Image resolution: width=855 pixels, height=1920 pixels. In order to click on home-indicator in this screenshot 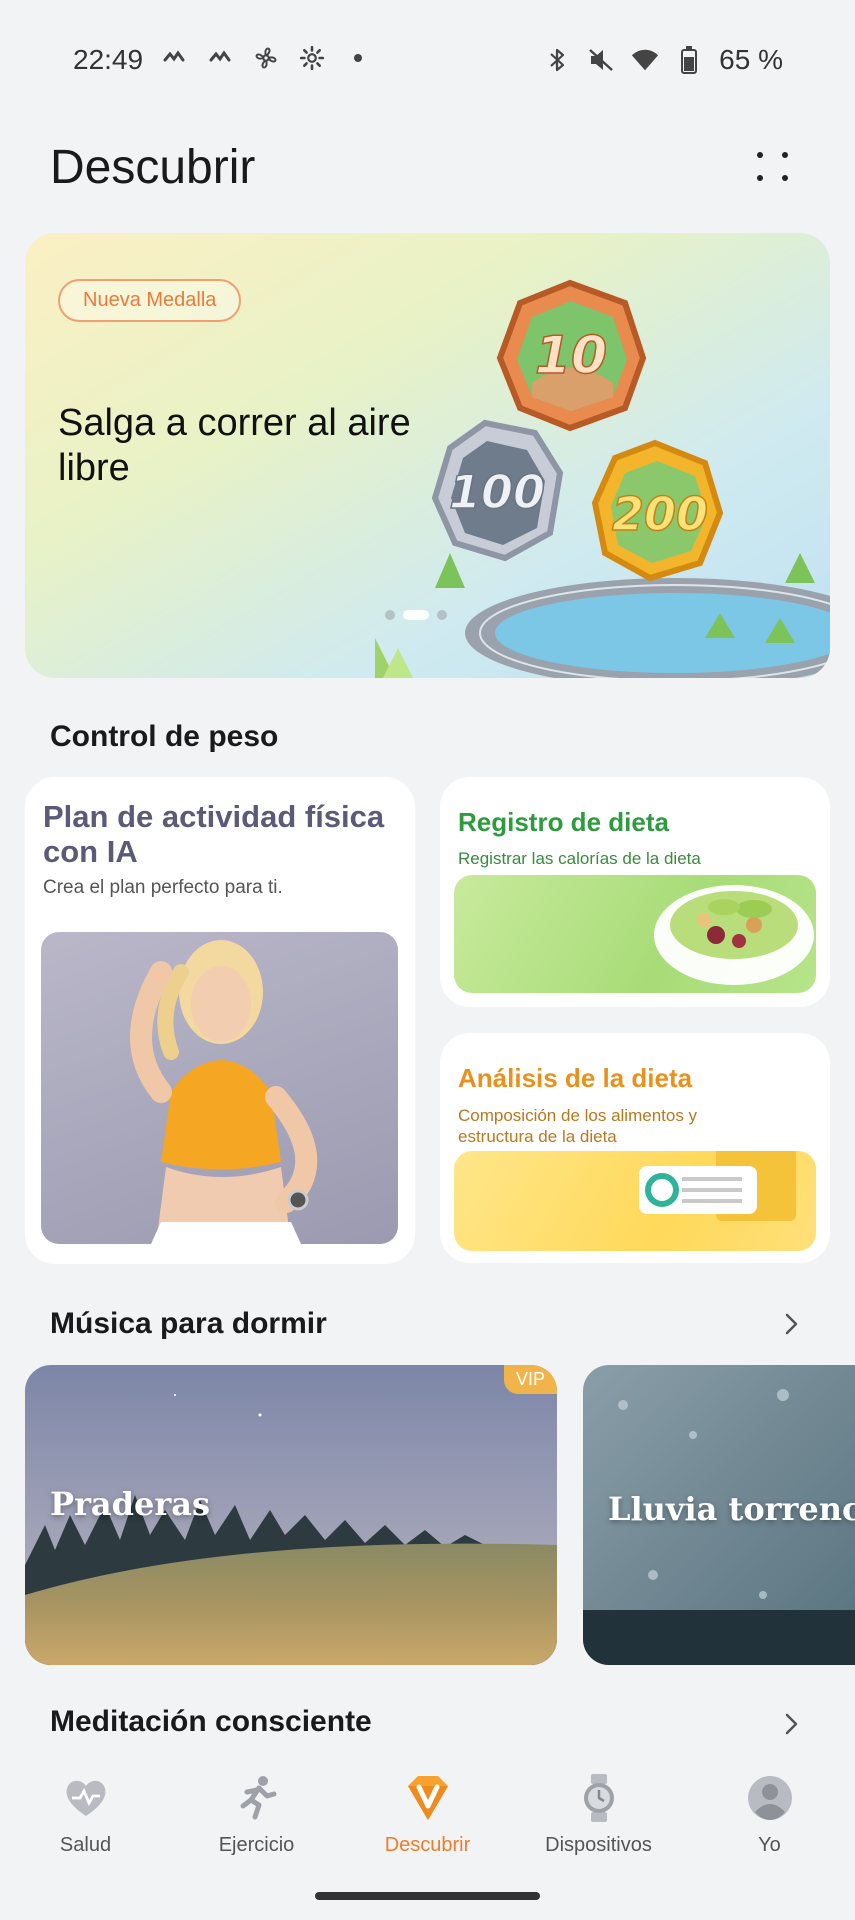, I will do `click(427, 1896)`.